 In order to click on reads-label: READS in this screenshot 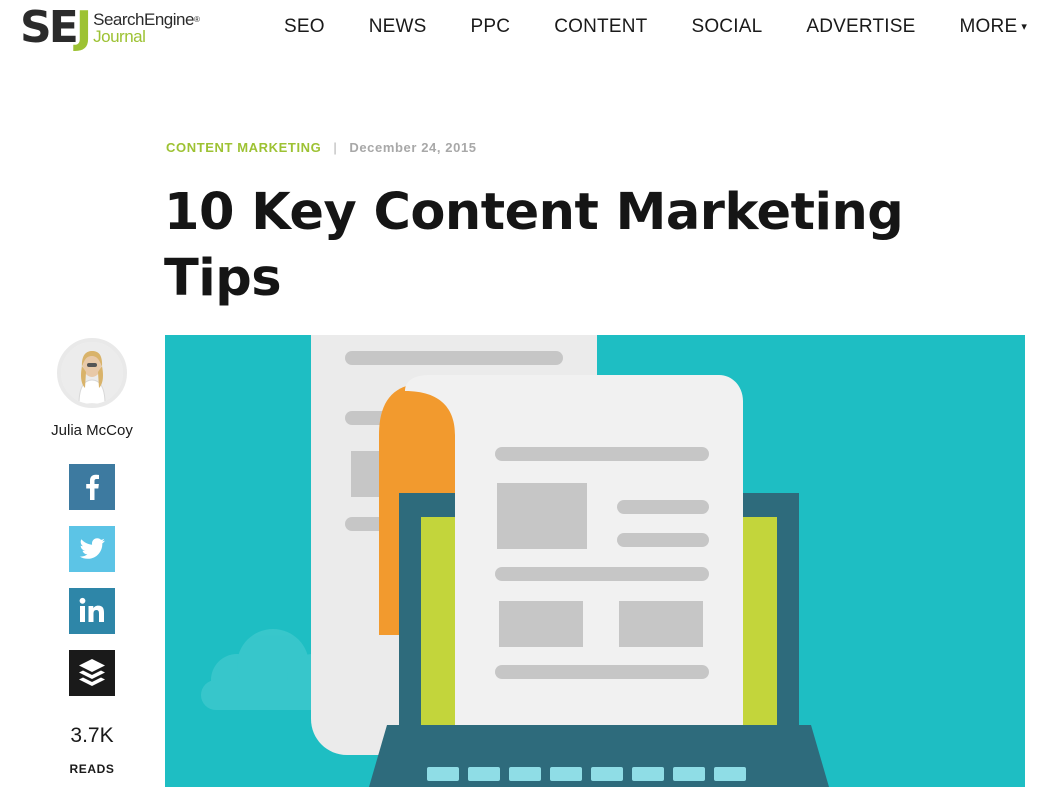, I will do `click(92, 769)`.